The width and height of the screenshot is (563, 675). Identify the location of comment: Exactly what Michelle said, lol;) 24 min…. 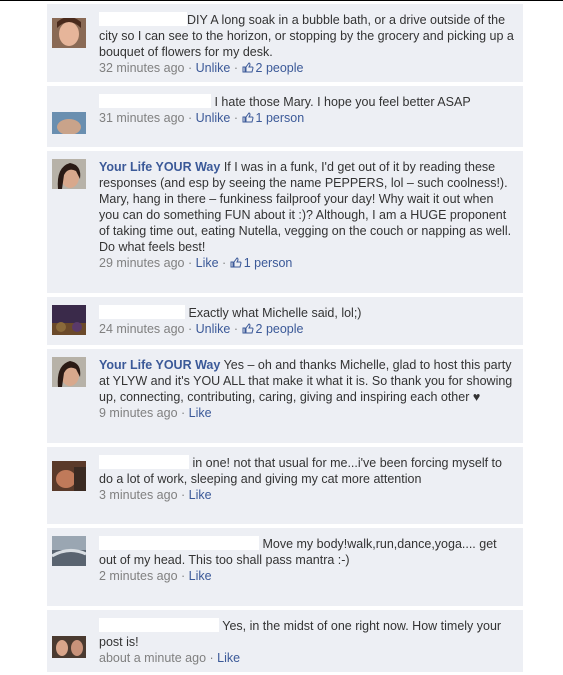
(285, 321).